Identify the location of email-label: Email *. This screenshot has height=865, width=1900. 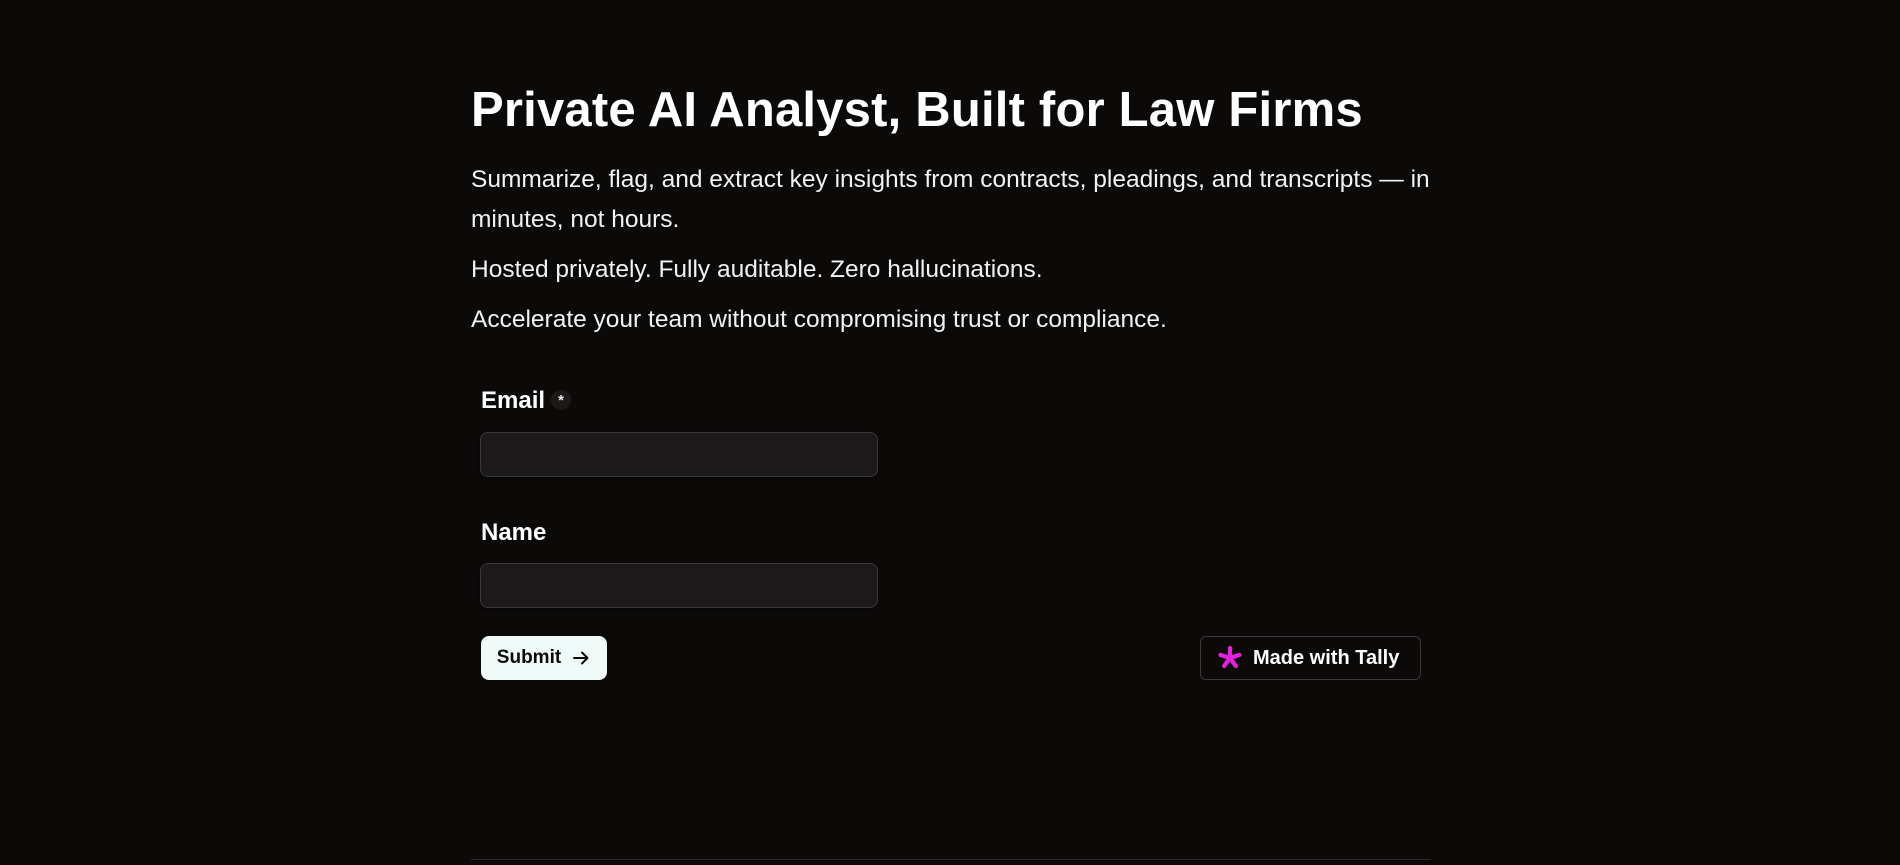
(526, 401).